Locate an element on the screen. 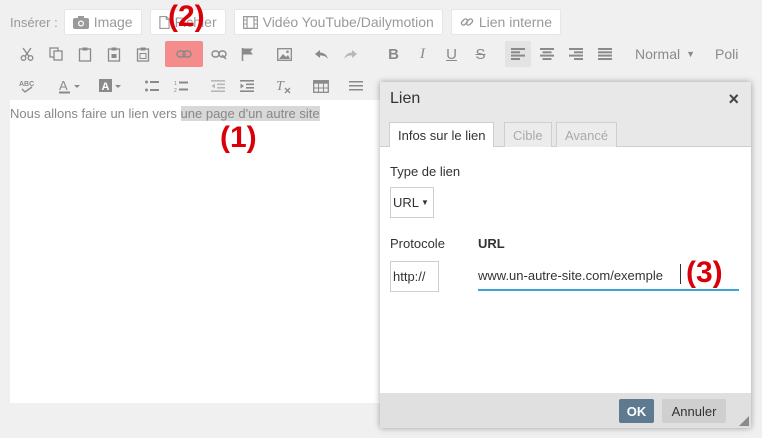 This screenshot has width=762, height=438. font-dropdown: Poli is located at coordinates (727, 54).